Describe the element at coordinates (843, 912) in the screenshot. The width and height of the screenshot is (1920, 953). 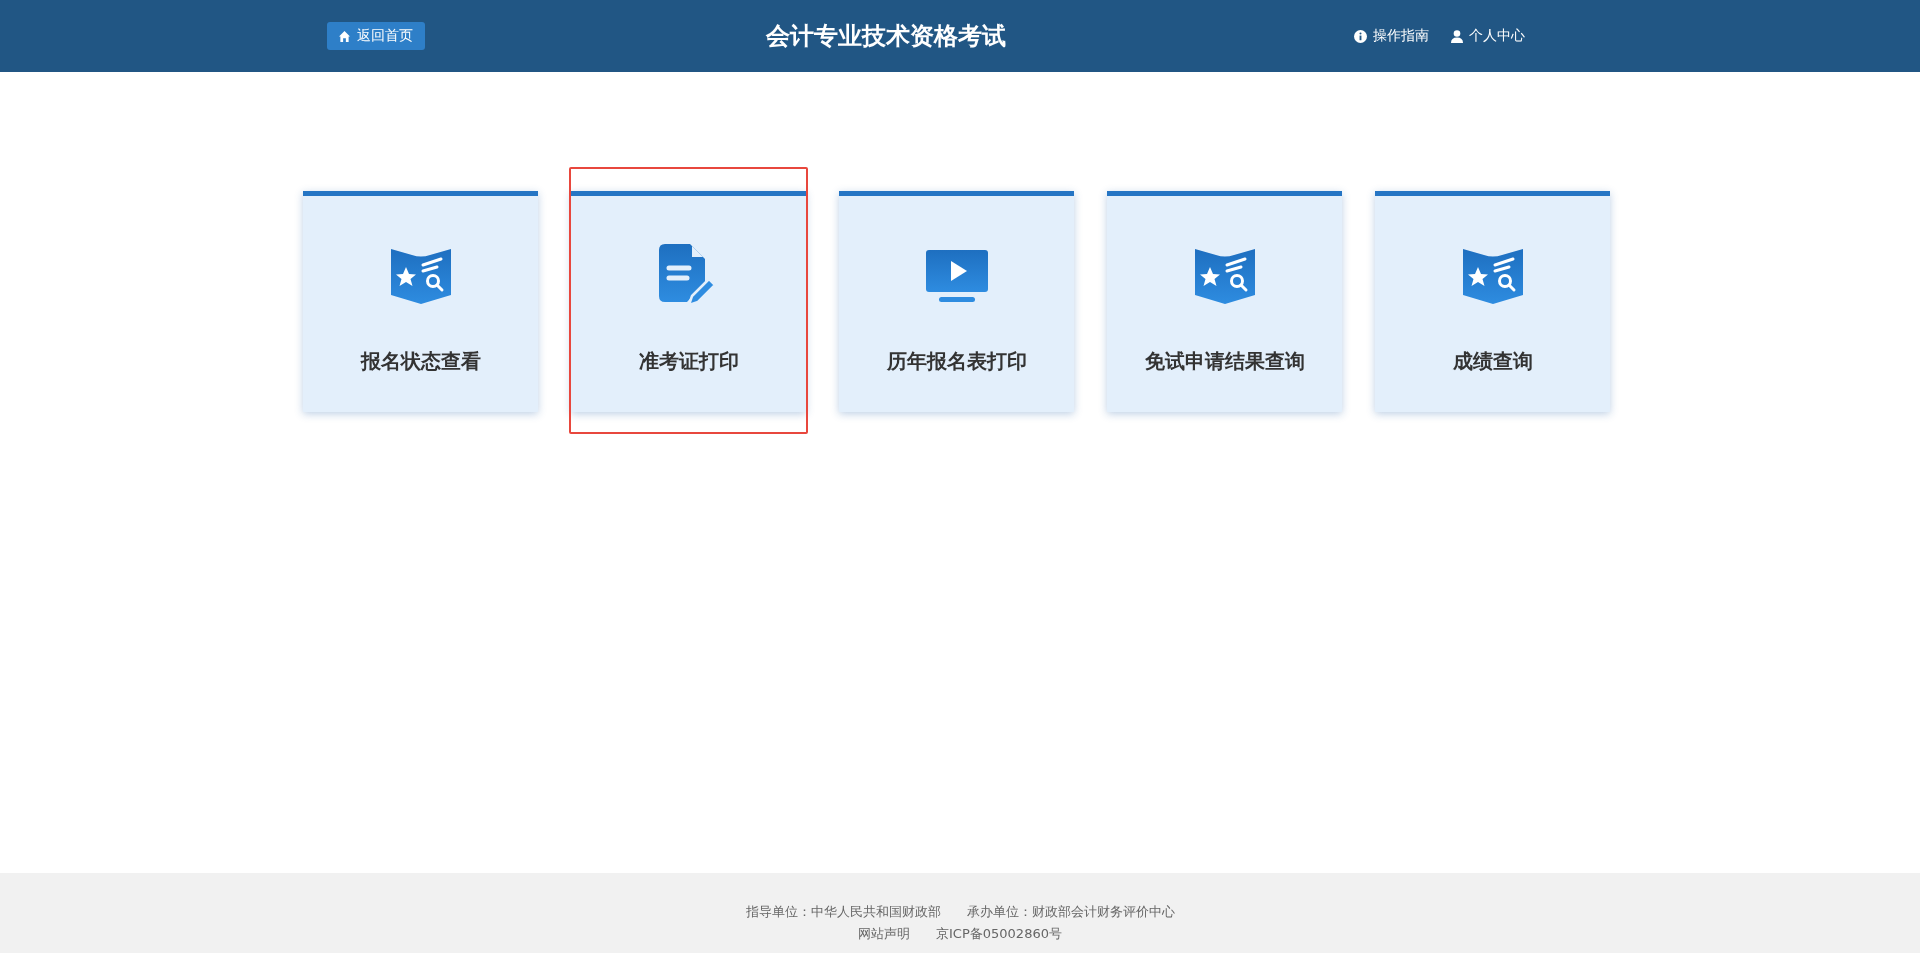
I see `footer-text: 指导单位：中华人民共和国财政部` at that location.